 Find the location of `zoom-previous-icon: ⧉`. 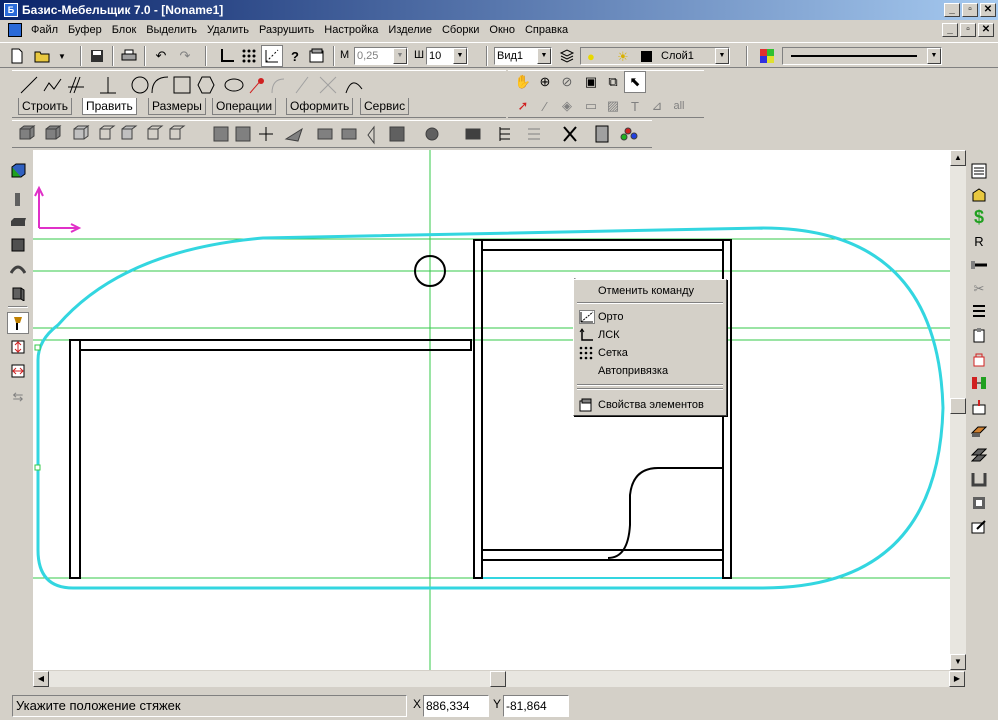

zoom-previous-icon: ⧉ is located at coordinates (613, 82).